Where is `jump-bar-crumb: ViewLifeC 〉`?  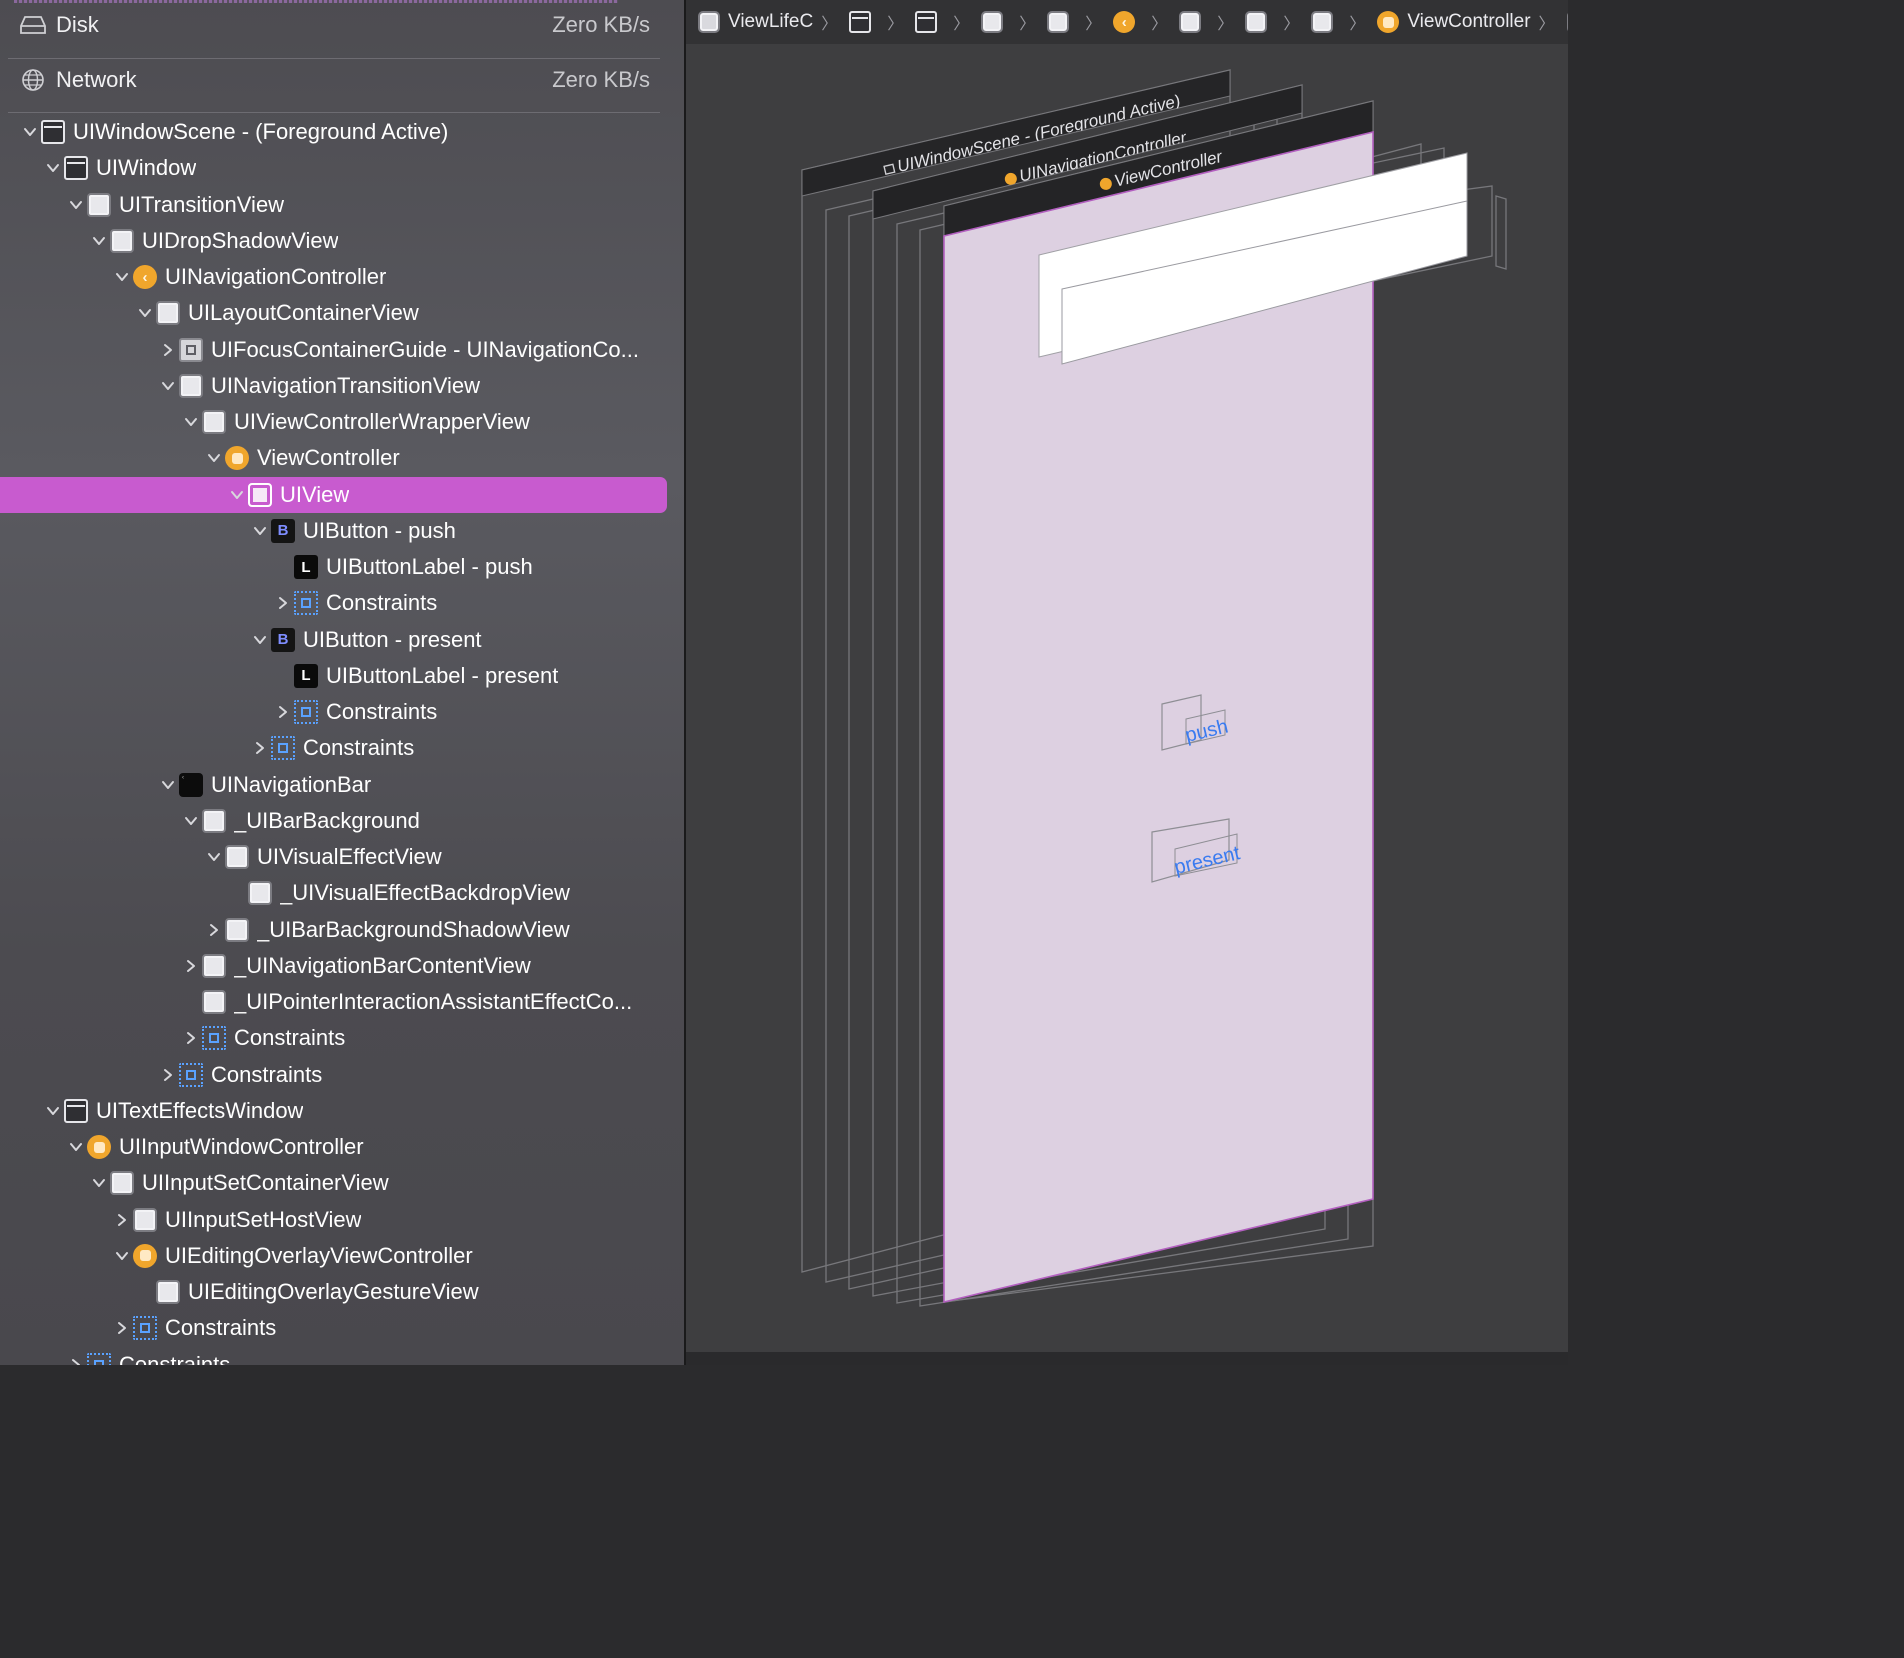
jump-bar-crumb: ViewLifeC 〉 is located at coordinates (773, 22).